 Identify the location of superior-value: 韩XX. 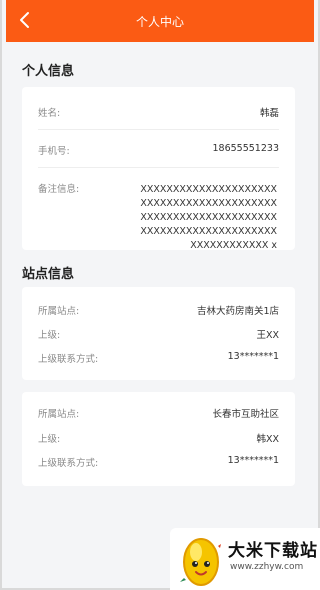
(267, 439).